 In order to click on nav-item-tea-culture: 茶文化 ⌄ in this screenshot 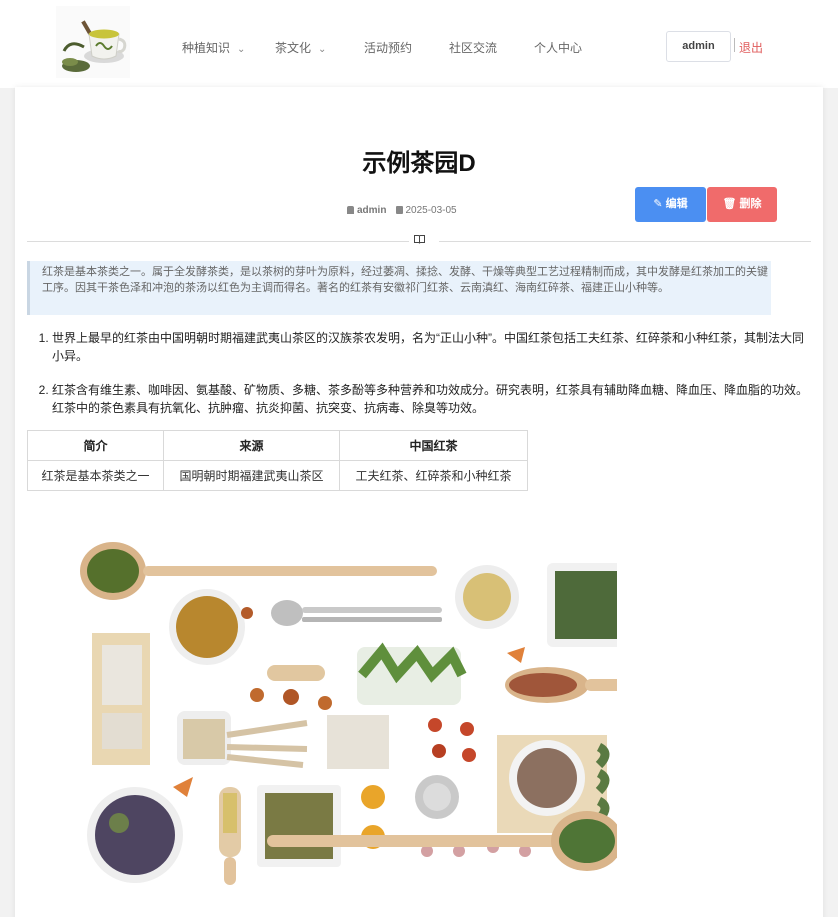, I will do `click(300, 47)`.